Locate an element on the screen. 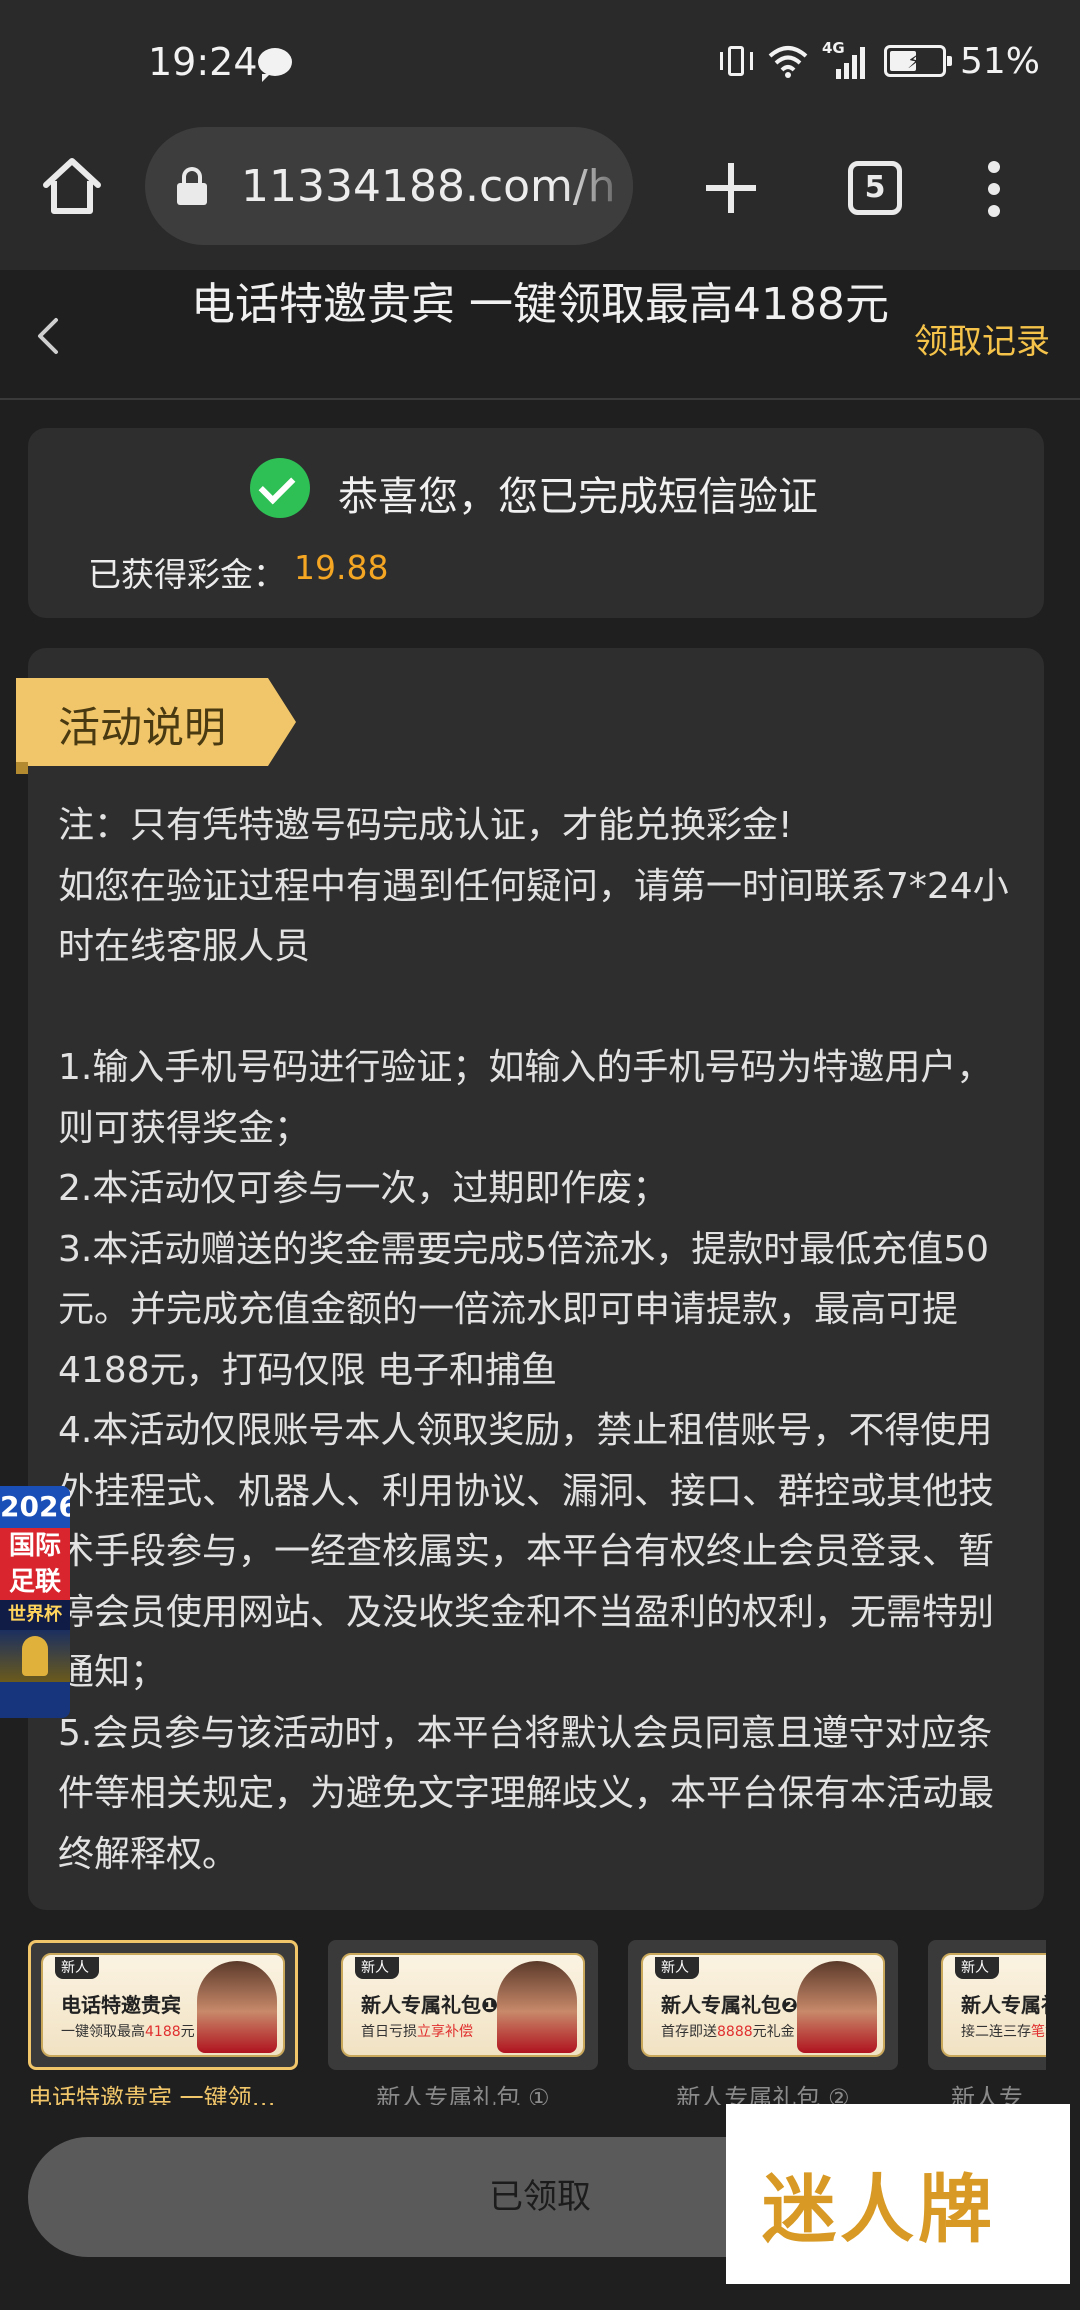 Image resolution: width=1080 pixels, height=2310 pixels. gift-card: 新人 新人专属礼包❷ 首存即送8888元礼金 新人专属礼包 ② is located at coordinates (763, 2026).